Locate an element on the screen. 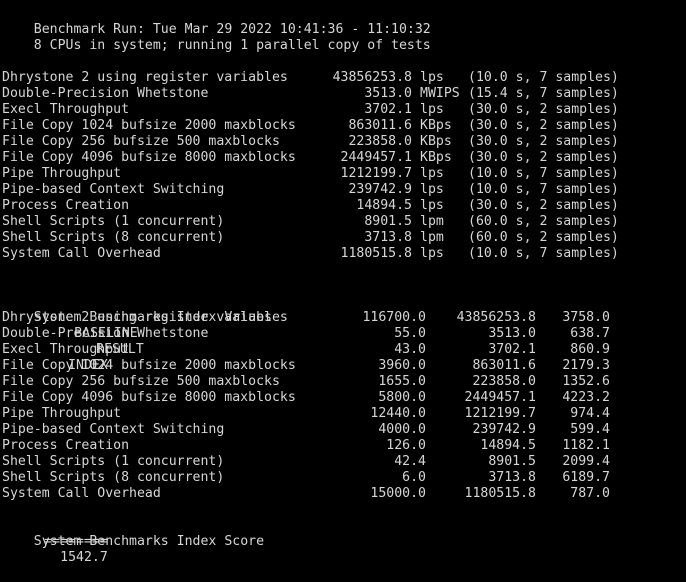 The width and height of the screenshot is (686, 582). spacer-before-index is located at coordinates (344, 286).